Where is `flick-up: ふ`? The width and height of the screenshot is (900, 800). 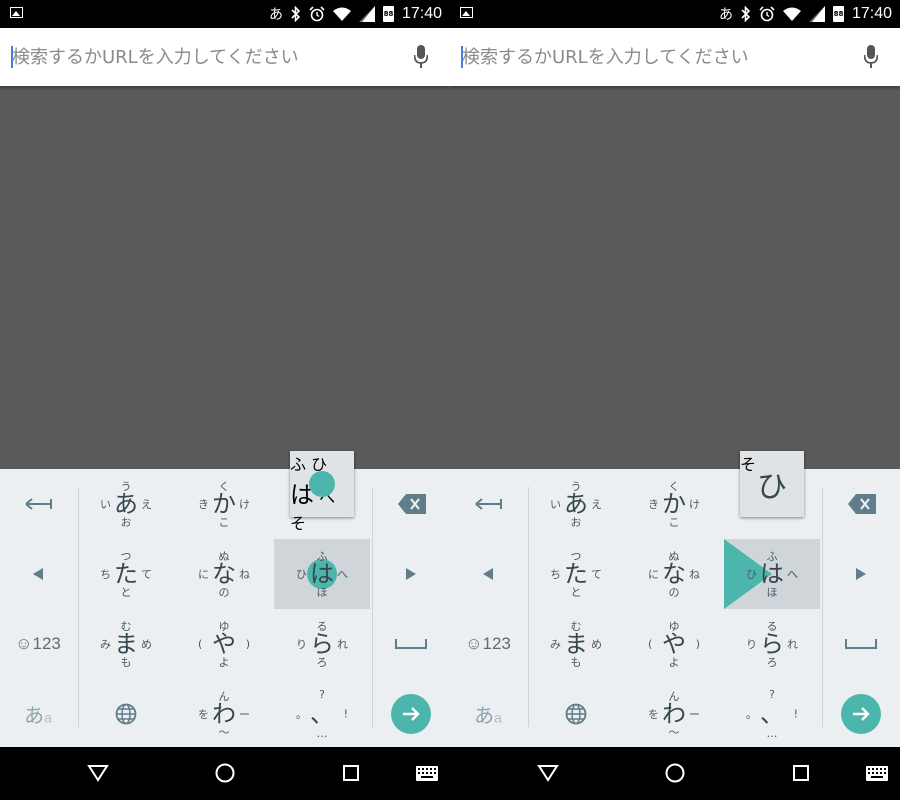 flick-up: ふ is located at coordinates (298, 464).